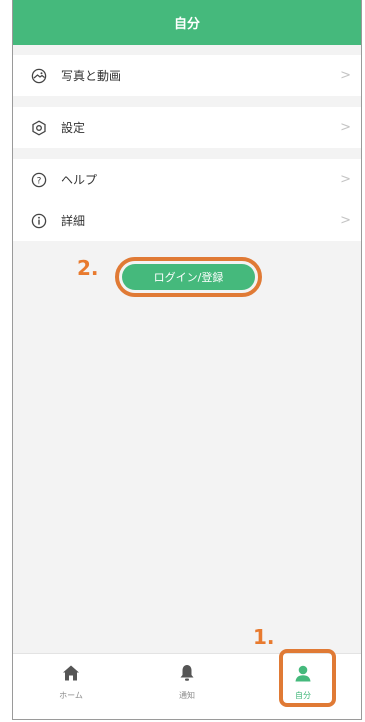  What do you see at coordinates (73, 128) in the screenshot?
I see `menu-item-label: 設定` at bounding box center [73, 128].